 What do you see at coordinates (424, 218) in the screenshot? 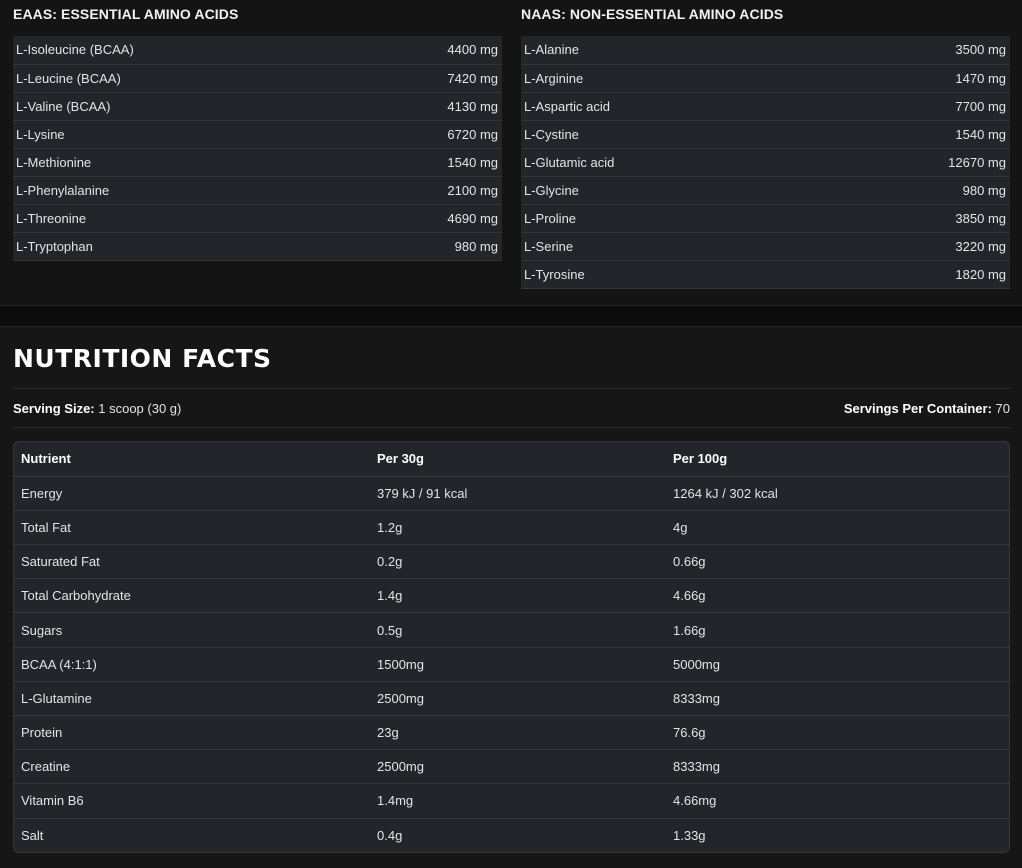
I see `amino-acid-amount: 4690 mg` at bounding box center [424, 218].